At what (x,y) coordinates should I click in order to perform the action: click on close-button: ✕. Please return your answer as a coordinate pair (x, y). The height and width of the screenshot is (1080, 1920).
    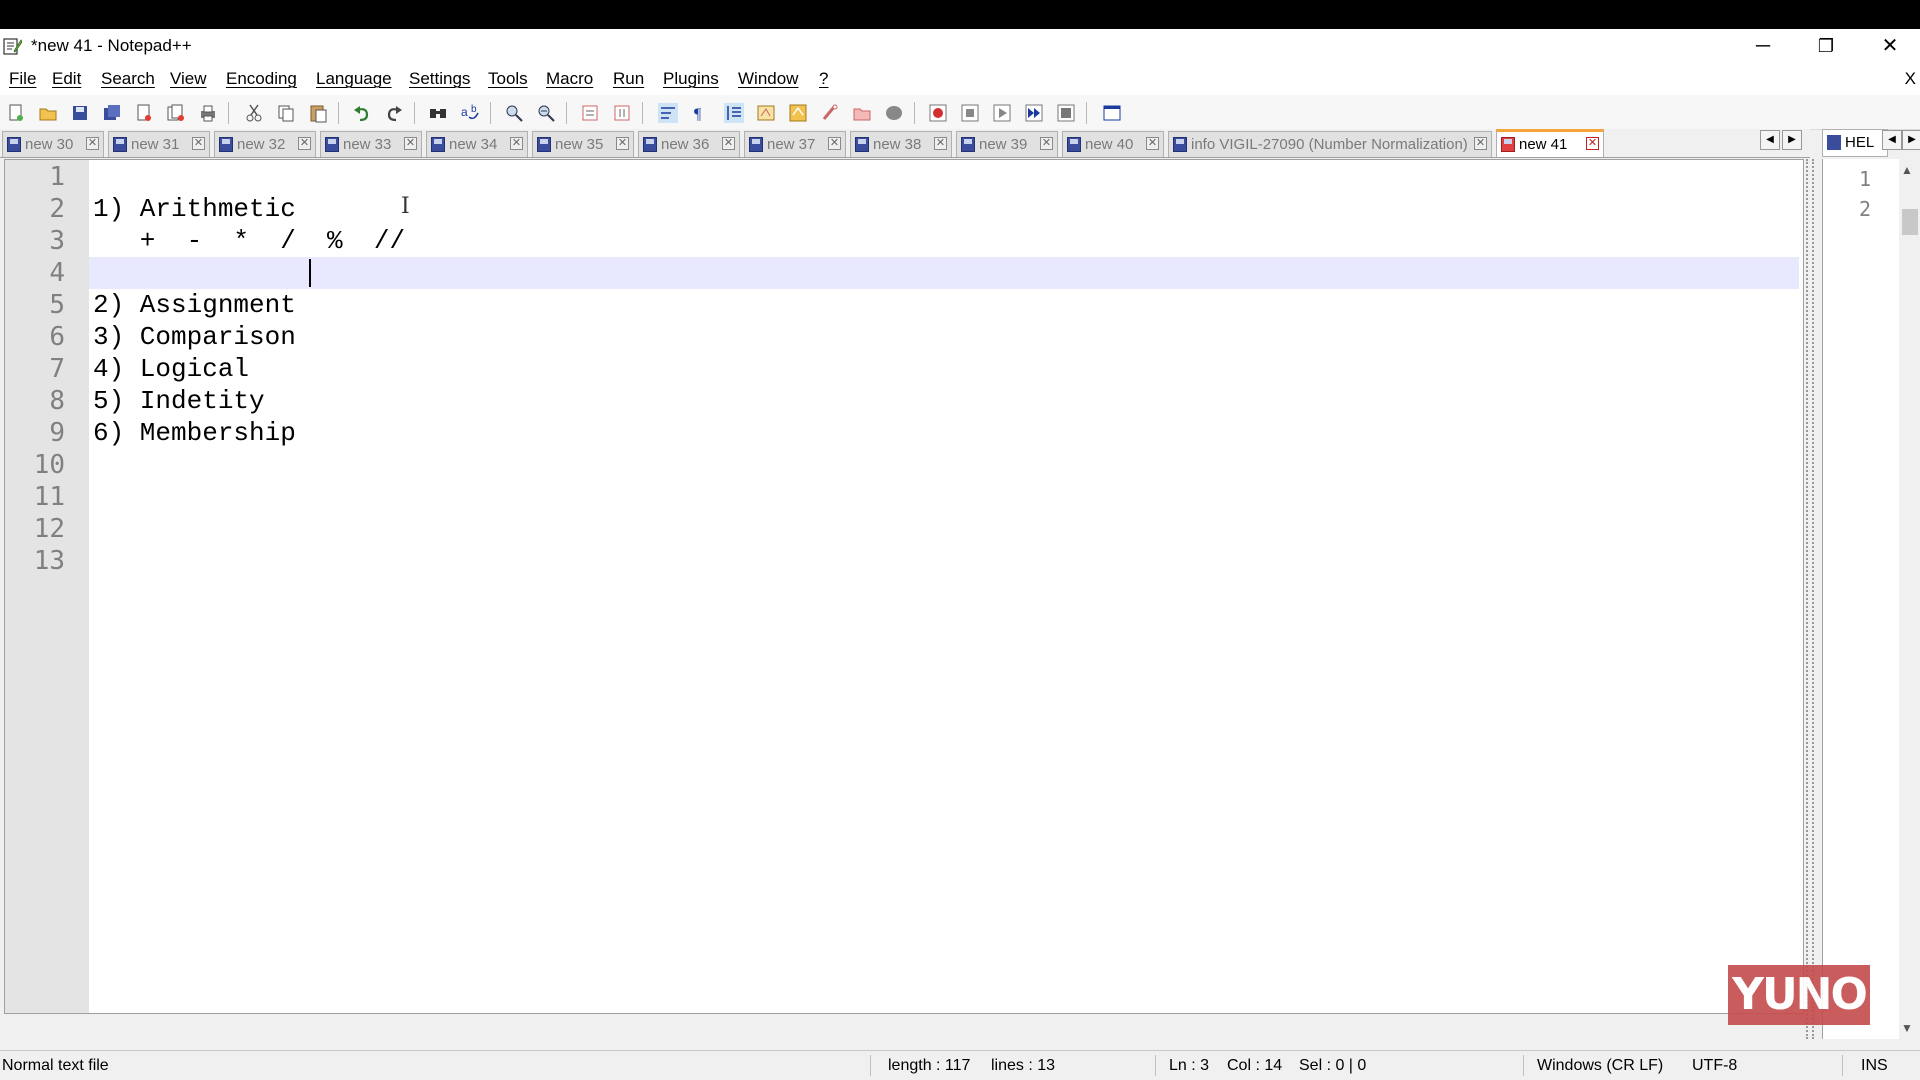
    Looking at the image, I should click on (1890, 46).